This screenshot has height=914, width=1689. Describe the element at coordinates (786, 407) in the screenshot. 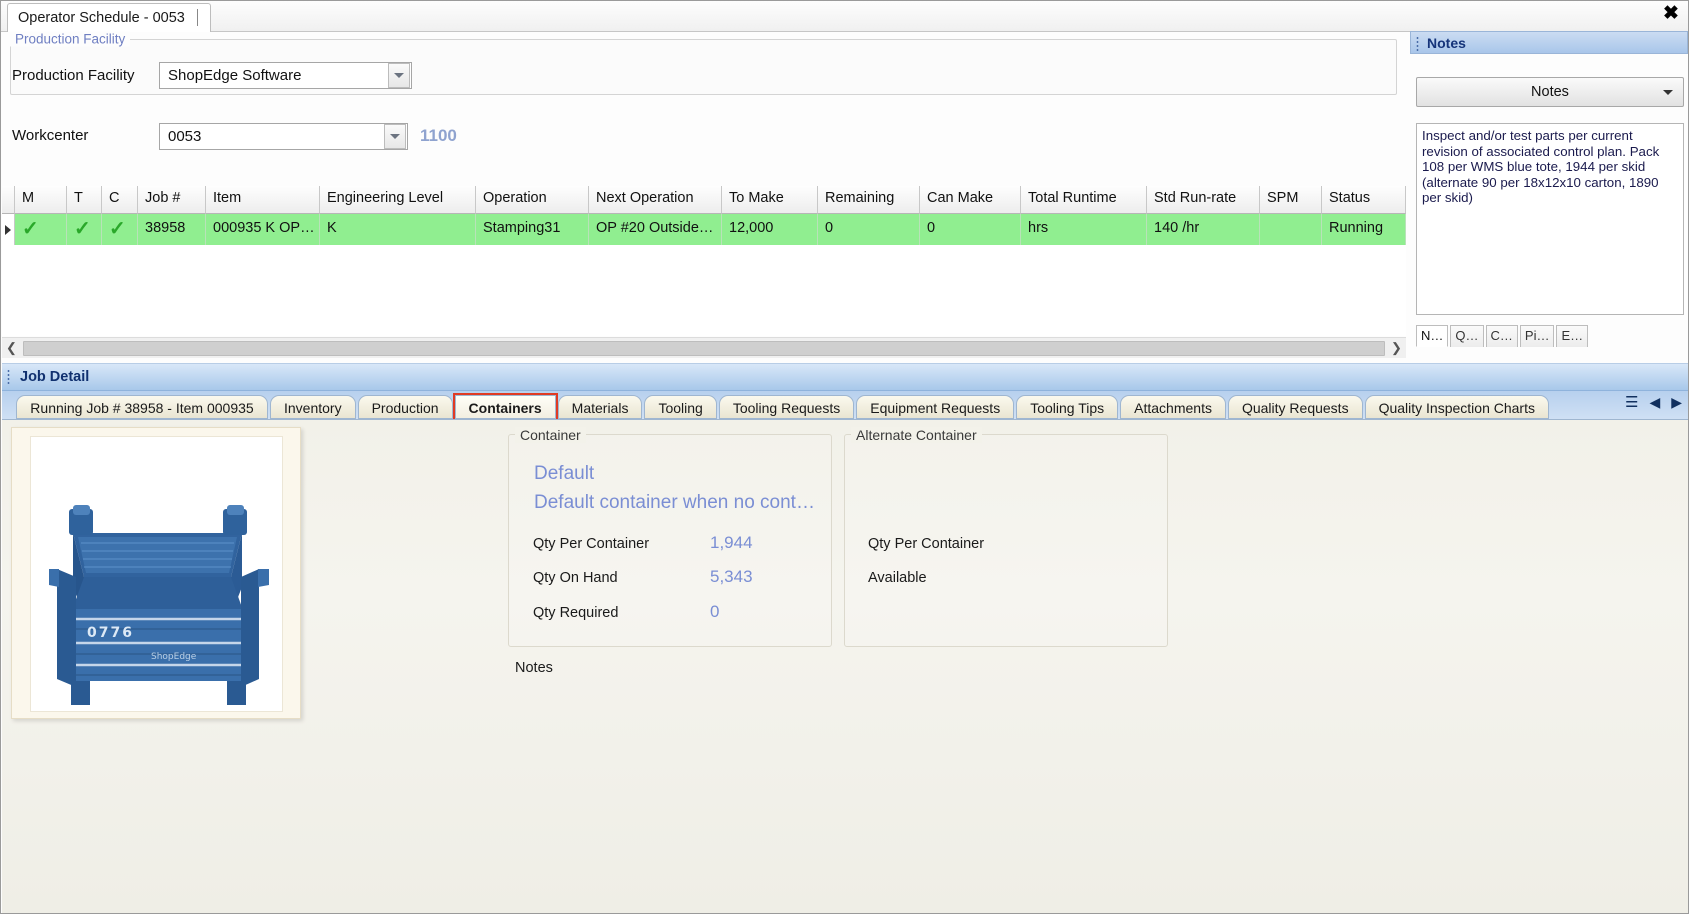

I see `tab-tooling-requests: Tooling Requests` at that location.